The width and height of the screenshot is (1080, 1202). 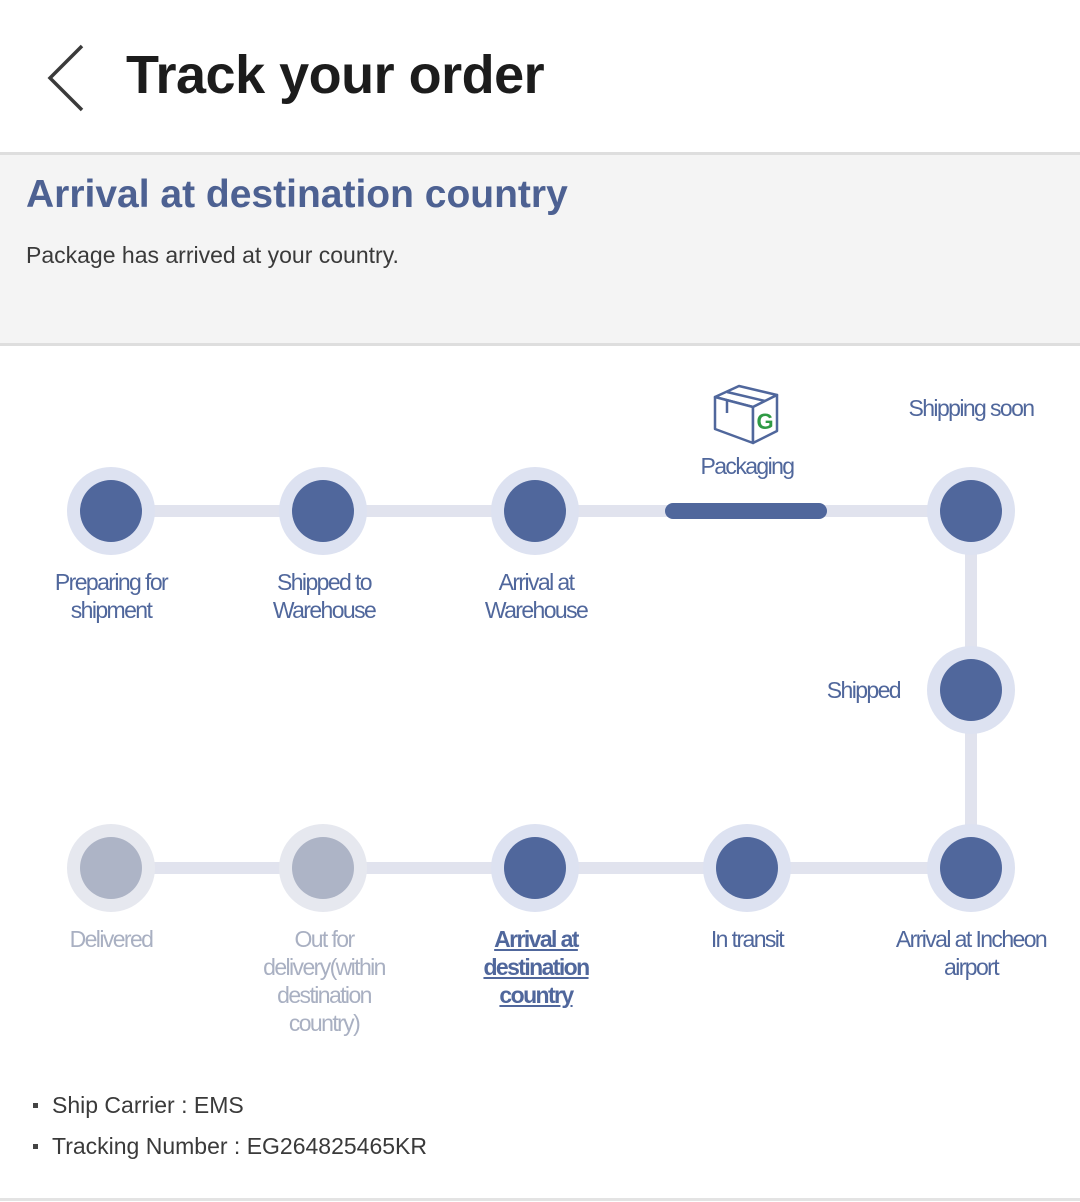 What do you see at coordinates (746, 414) in the screenshot?
I see `box-icon: G` at bounding box center [746, 414].